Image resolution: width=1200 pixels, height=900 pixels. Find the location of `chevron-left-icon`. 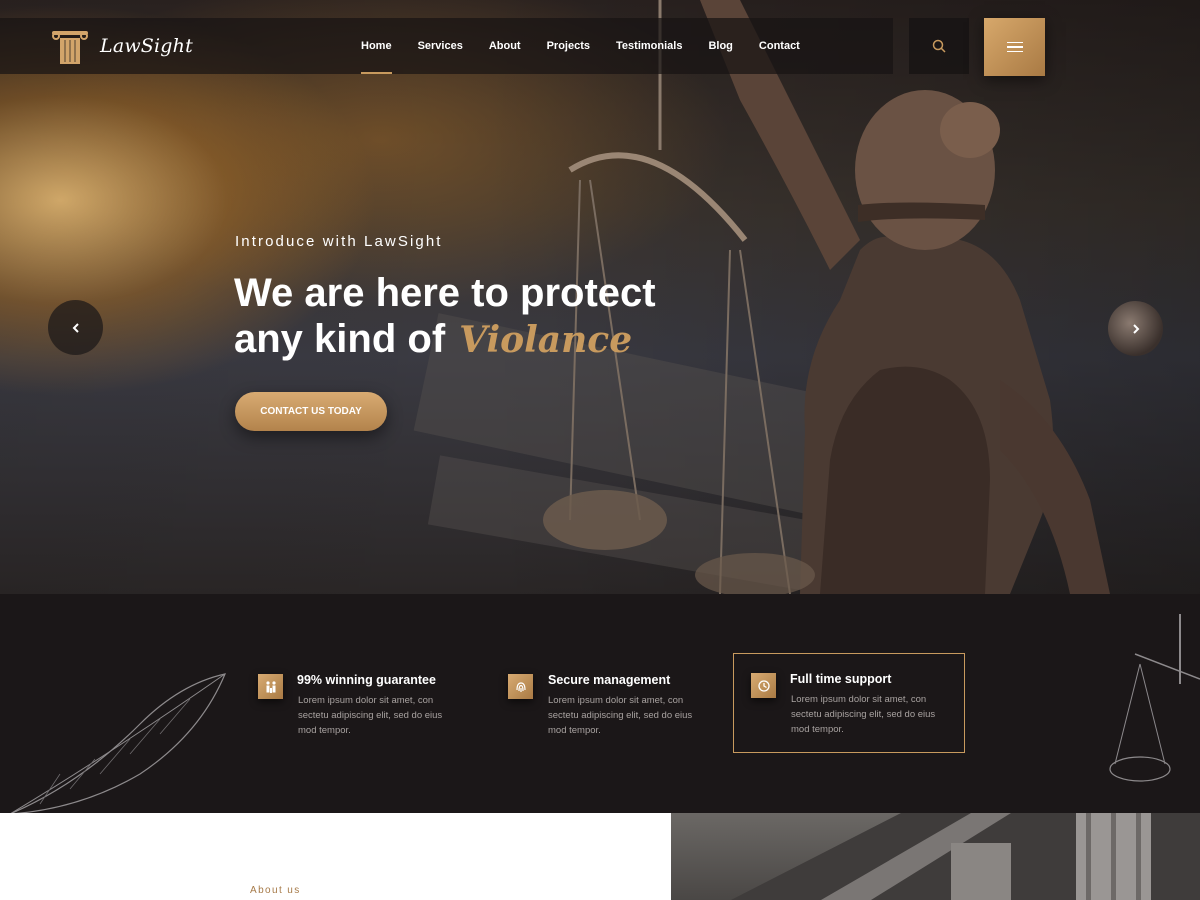

chevron-left-icon is located at coordinates (75, 327).